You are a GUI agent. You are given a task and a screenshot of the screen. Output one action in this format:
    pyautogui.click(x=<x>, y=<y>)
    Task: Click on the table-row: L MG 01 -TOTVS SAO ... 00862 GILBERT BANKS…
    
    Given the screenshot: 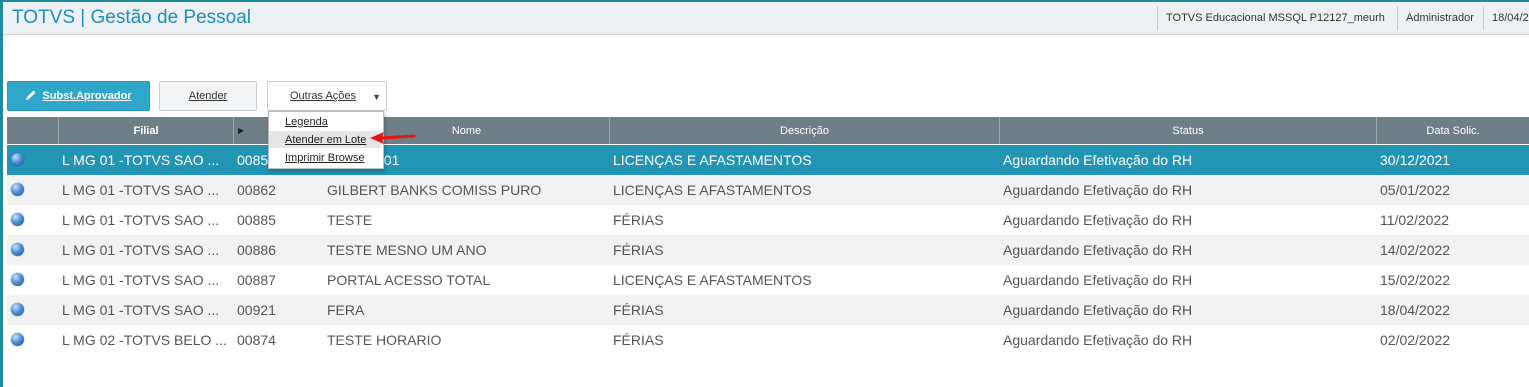 What is the action you would take?
    pyautogui.click(x=768, y=190)
    